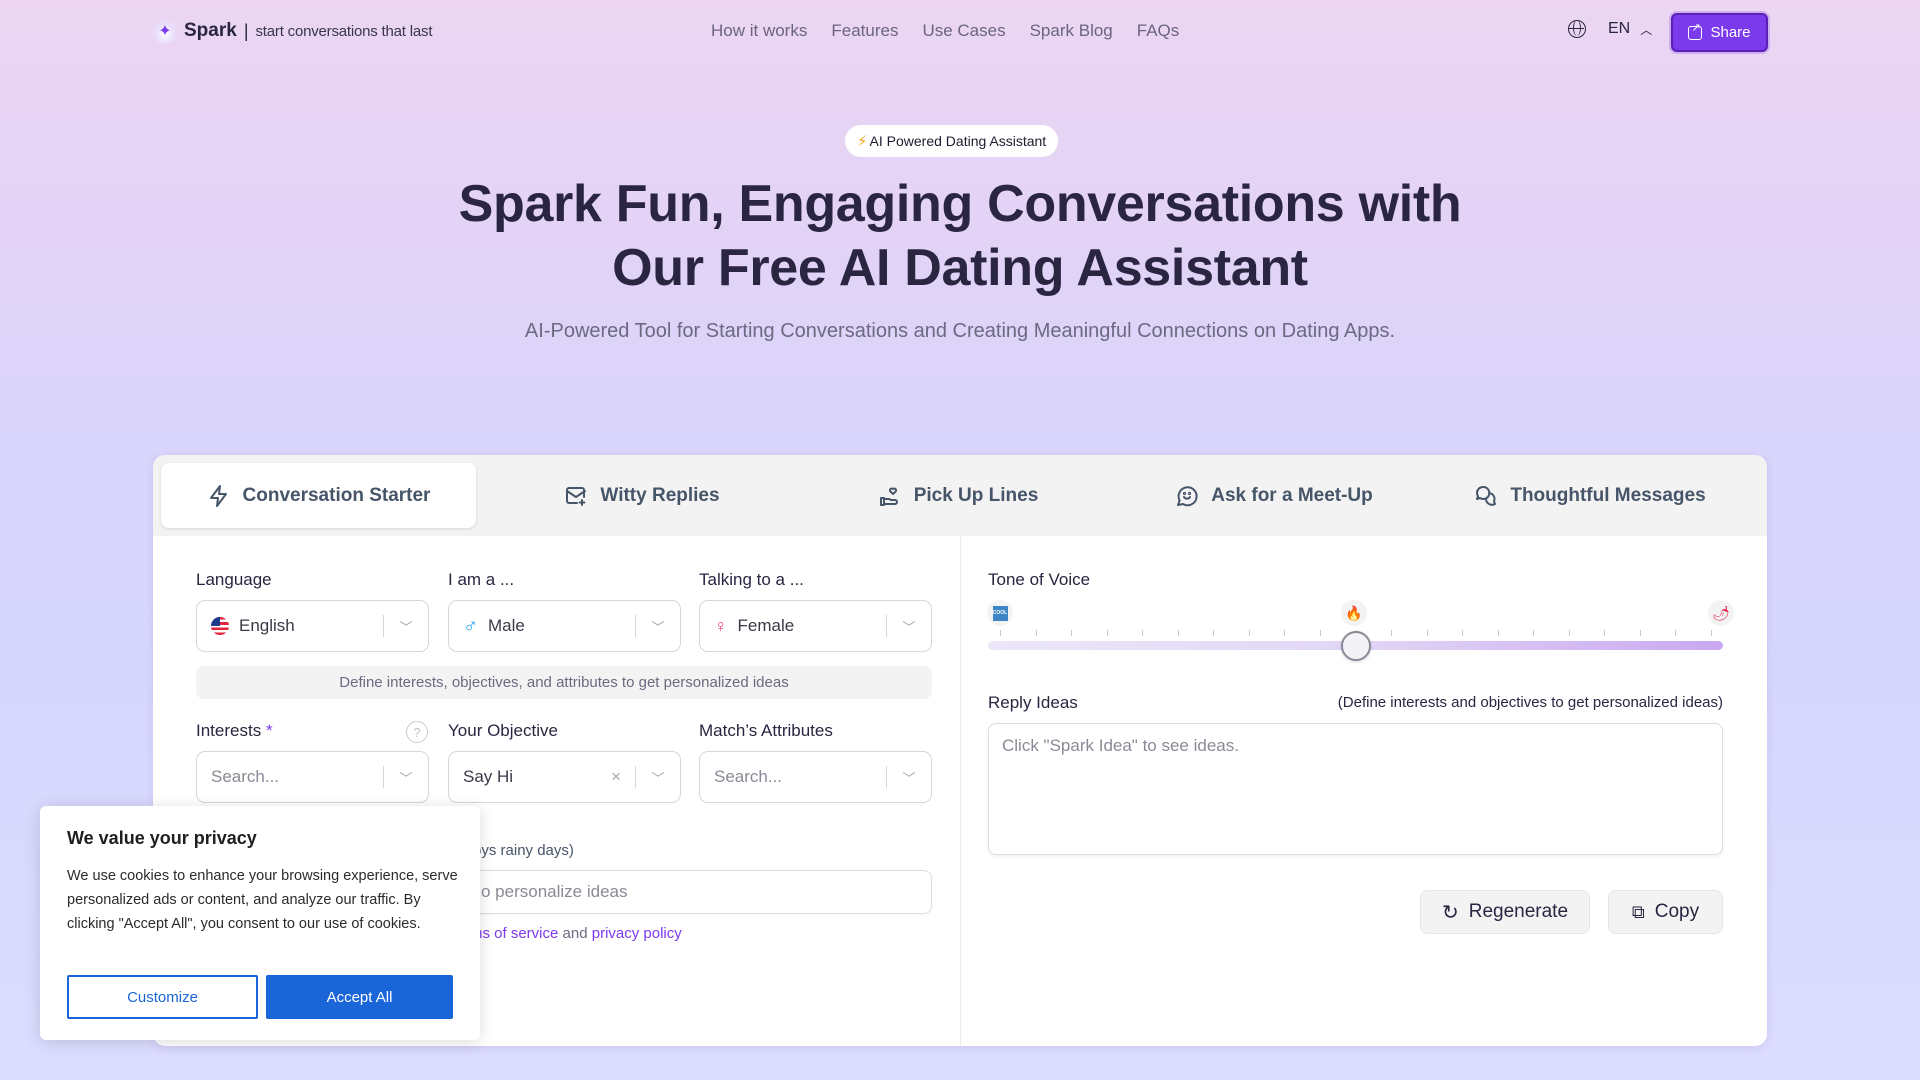  Describe the element at coordinates (1355, 789) in the screenshot. I see `reply-ideas-box: Click "Spark Idea" to see ideas.` at that location.